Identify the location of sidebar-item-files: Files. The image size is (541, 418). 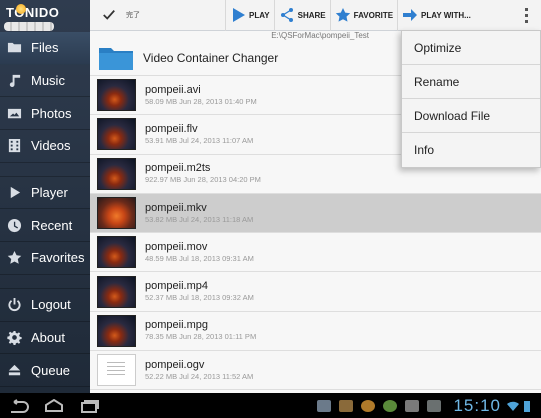
(45, 48).